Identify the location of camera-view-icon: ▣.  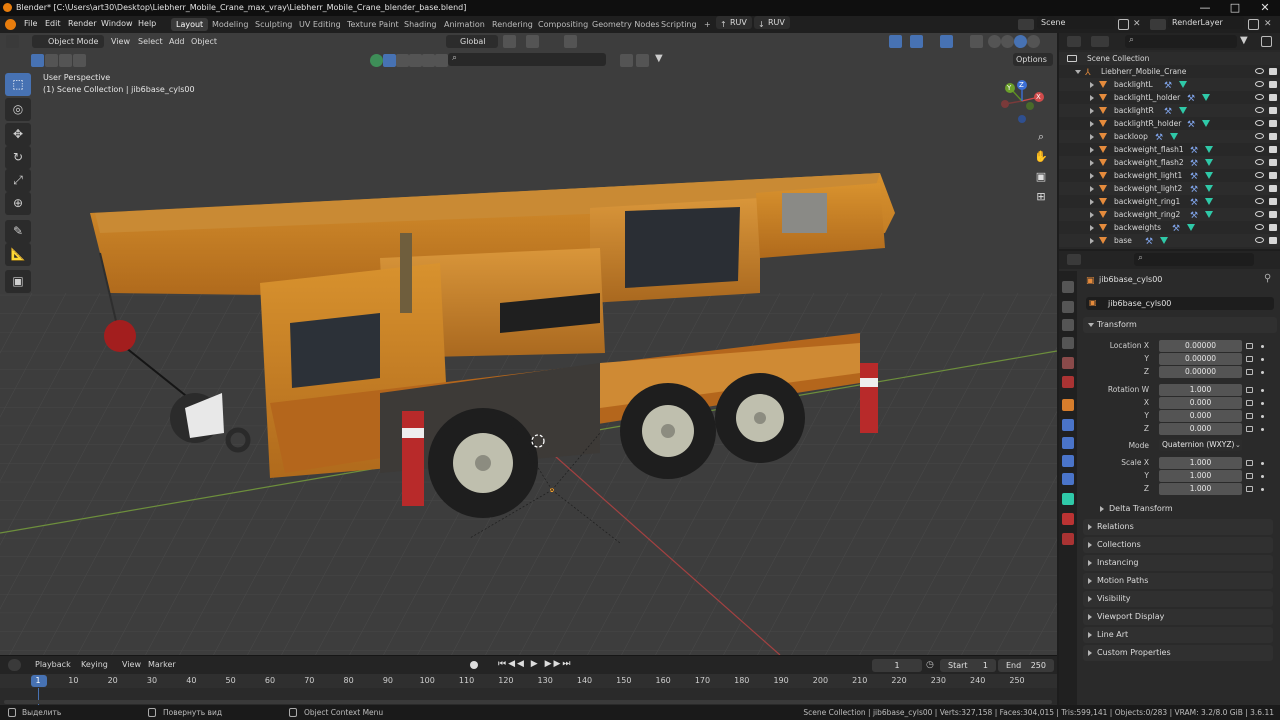
(1041, 177).